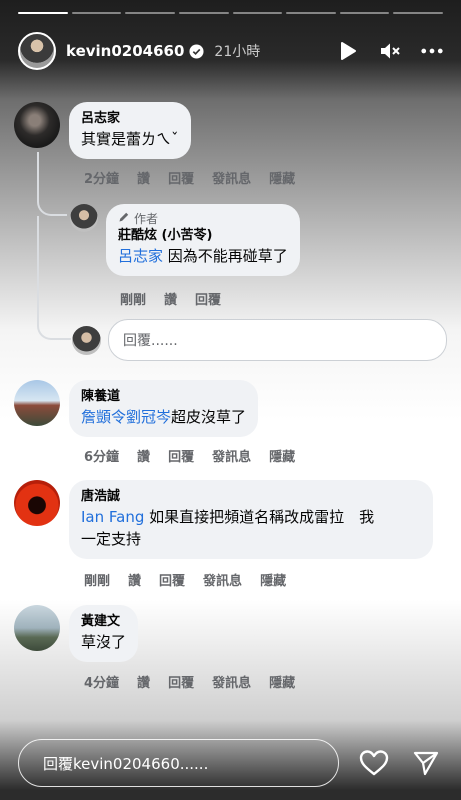 The width and height of the screenshot is (461, 800). What do you see at coordinates (432, 51) in the screenshot?
I see `more-options-icon` at bounding box center [432, 51].